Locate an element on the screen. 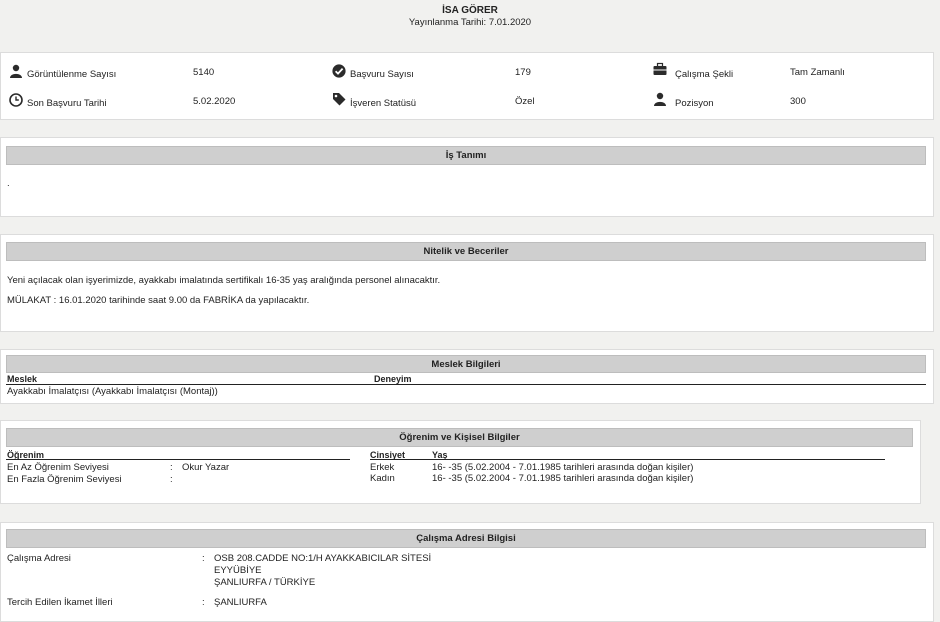 This screenshot has height=622, width=940. work-type-label: Çalışma Şekli is located at coordinates (704, 74).